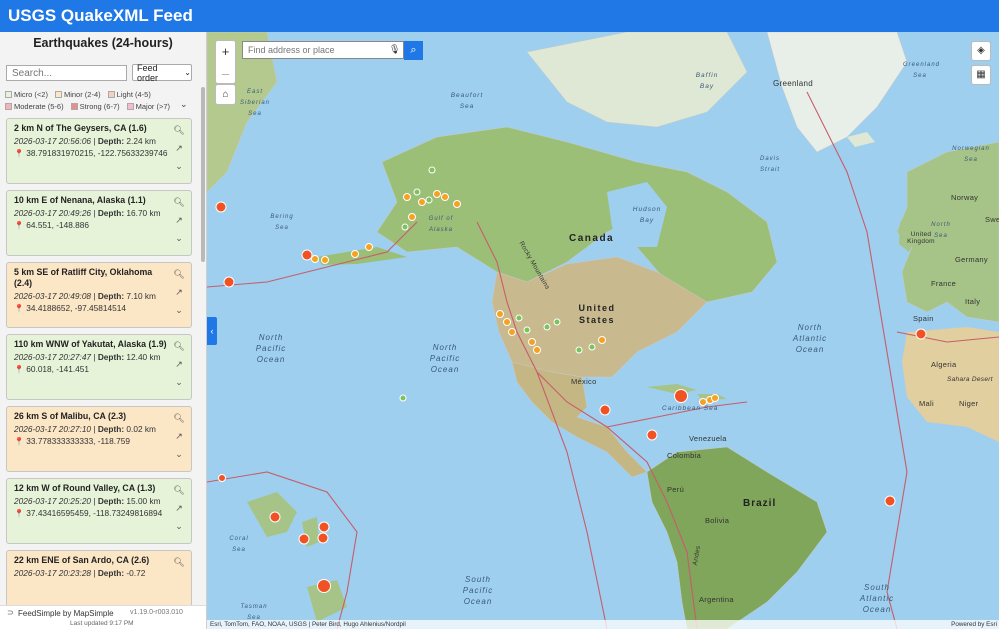  Describe the element at coordinates (981, 51) in the screenshot. I see `layers-button: ◈` at that location.